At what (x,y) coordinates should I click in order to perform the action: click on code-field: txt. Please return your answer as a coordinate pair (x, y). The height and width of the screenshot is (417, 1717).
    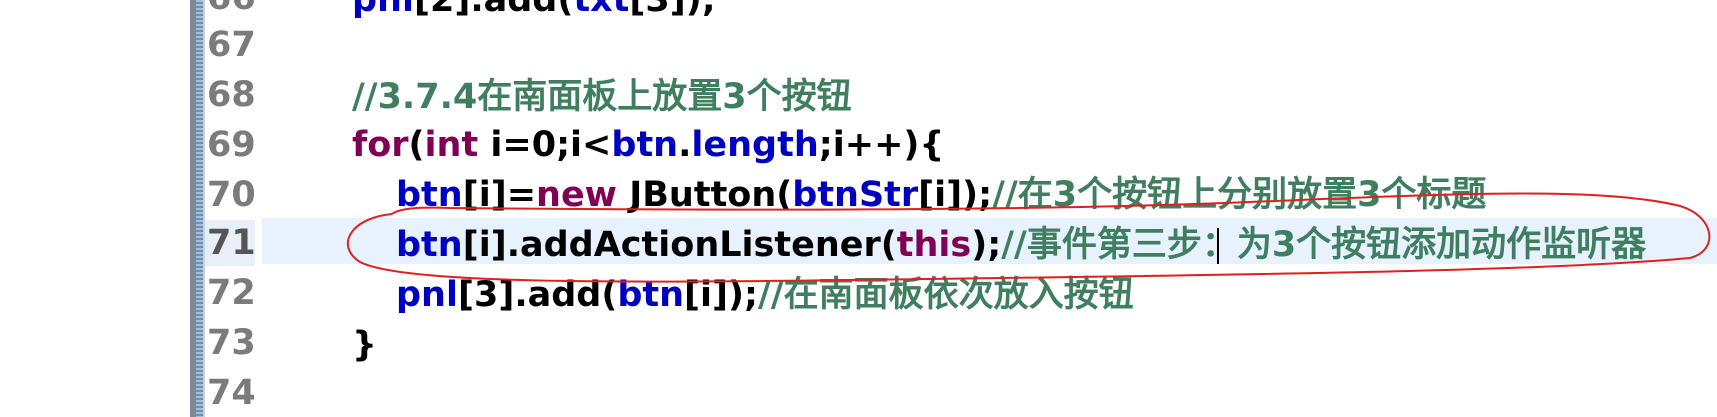
    Looking at the image, I should click on (601, 10).